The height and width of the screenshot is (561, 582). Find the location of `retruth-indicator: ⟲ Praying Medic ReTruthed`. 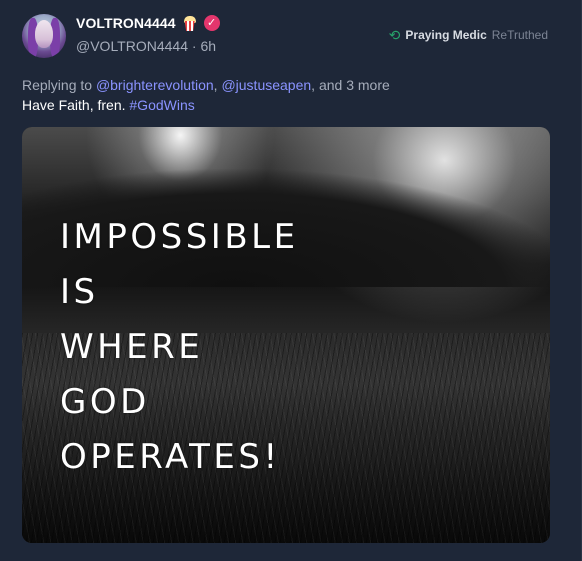

retruth-indicator: ⟲ Praying Medic ReTruthed is located at coordinates (468, 35).